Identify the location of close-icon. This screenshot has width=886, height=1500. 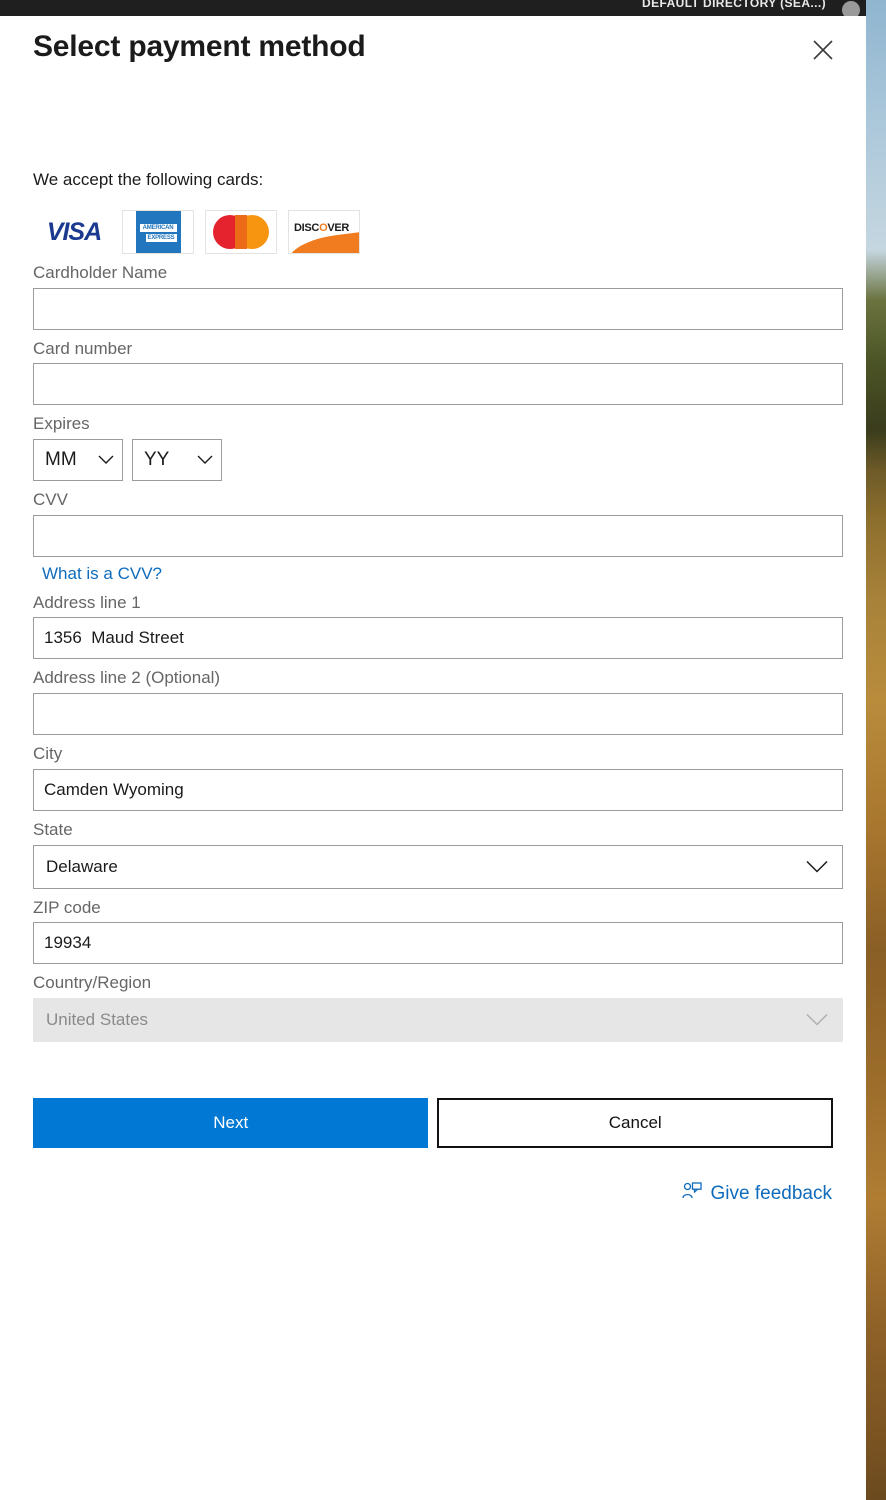
(823, 50).